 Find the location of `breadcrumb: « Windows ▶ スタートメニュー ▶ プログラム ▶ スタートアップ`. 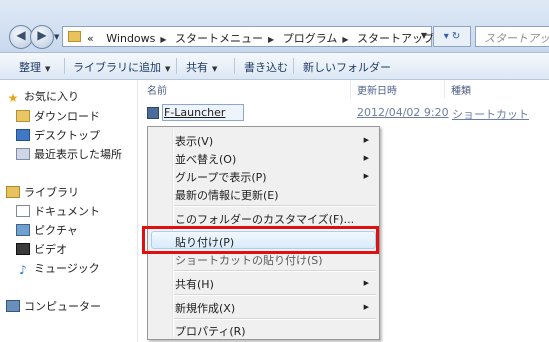

breadcrumb: « Windows ▶ スタートメニュー ▶ プログラム ▶ スタートアップ is located at coordinates (260, 38).